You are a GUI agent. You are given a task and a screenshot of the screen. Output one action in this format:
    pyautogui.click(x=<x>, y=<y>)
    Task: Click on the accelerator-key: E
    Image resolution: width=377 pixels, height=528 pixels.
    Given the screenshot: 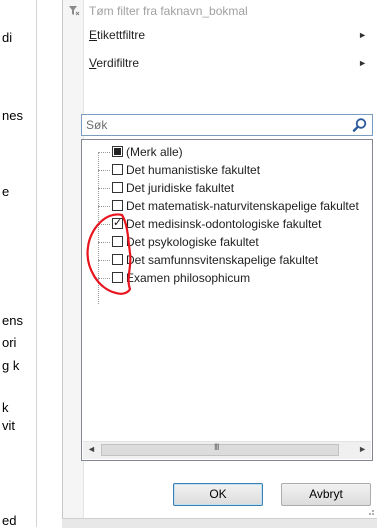 What is the action you would take?
    pyautogui.click(x=93, y=35)
    